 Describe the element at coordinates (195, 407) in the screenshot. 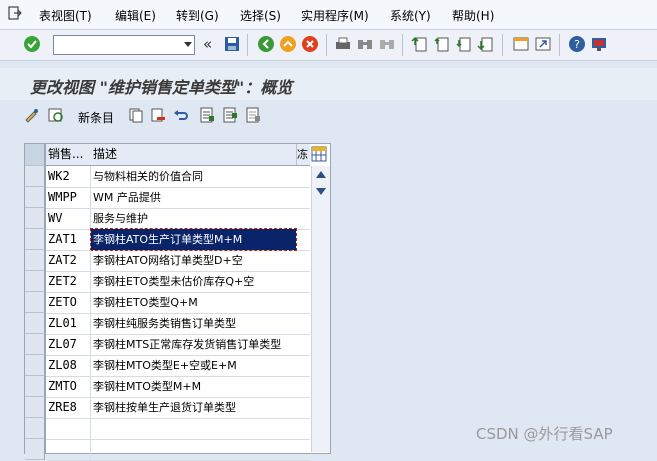

I see `description-cell: 李钢柱按单生产退货订单类型` at that location.